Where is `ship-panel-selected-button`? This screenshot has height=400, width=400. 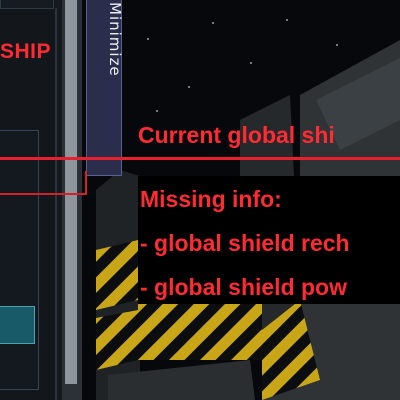
ship-panel-selected-button is located at coordinates (17, 325).